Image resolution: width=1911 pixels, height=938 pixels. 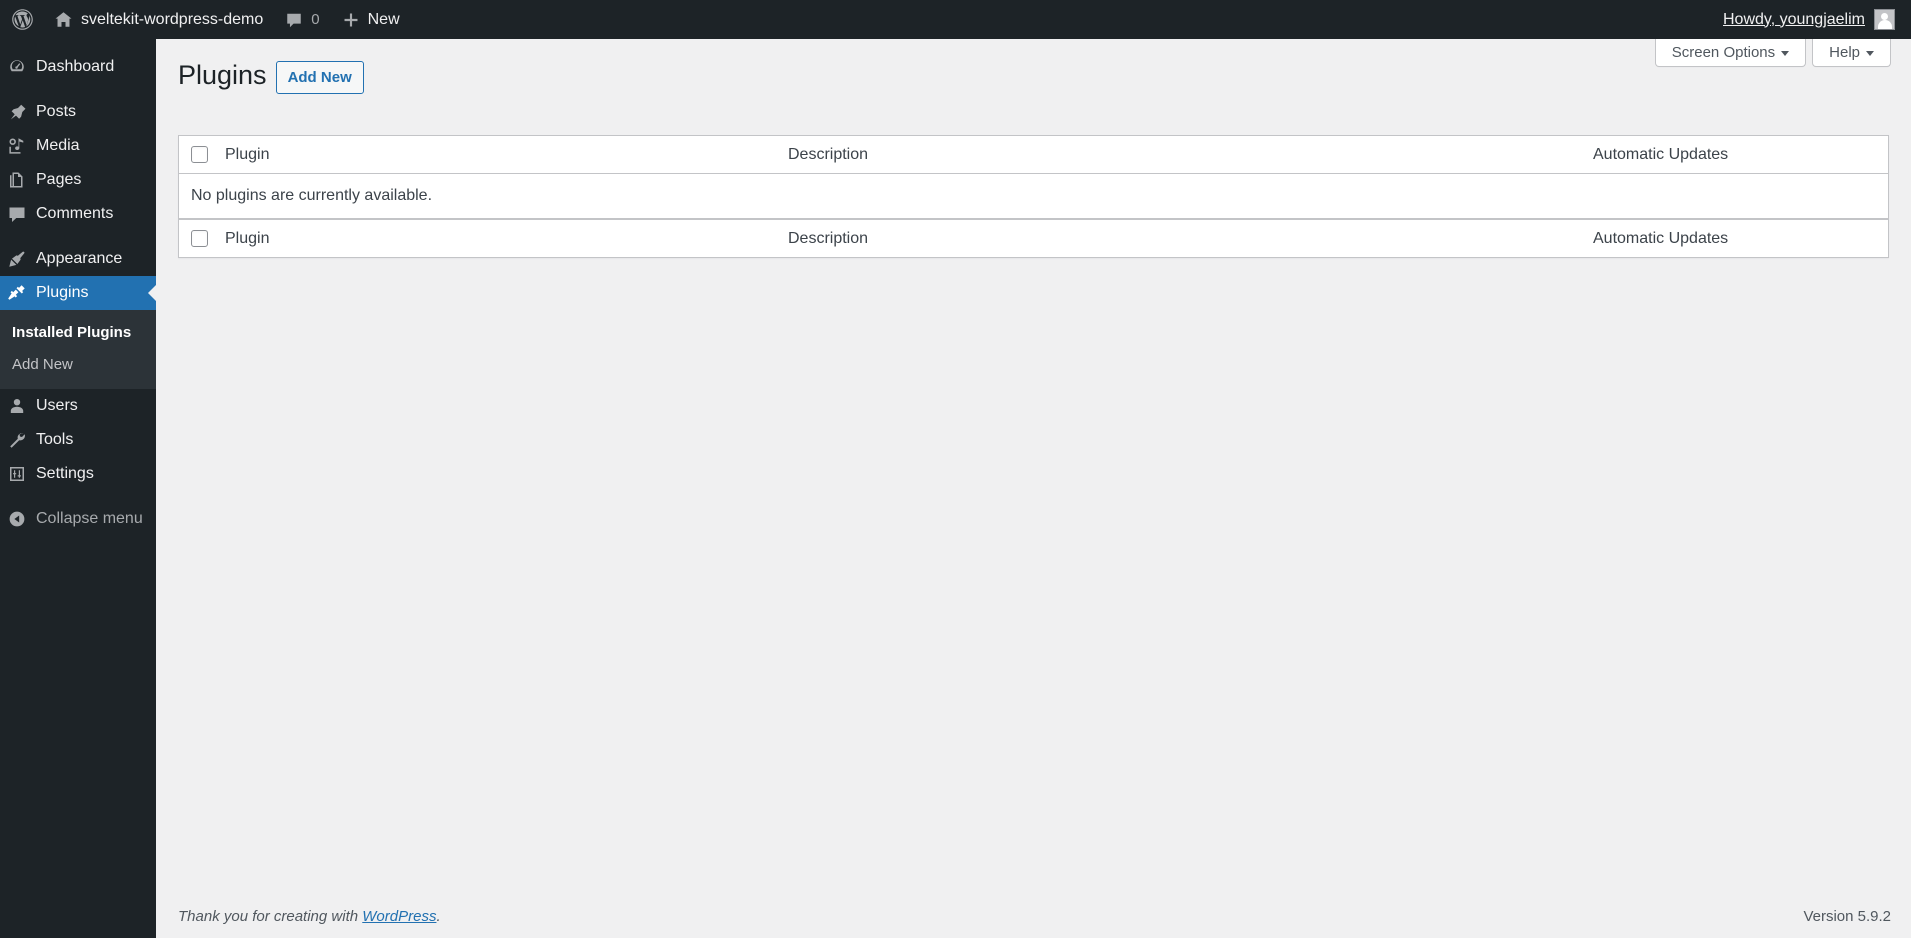 I want to click on wordpress-logo-icon, so click(x=22, y=19).